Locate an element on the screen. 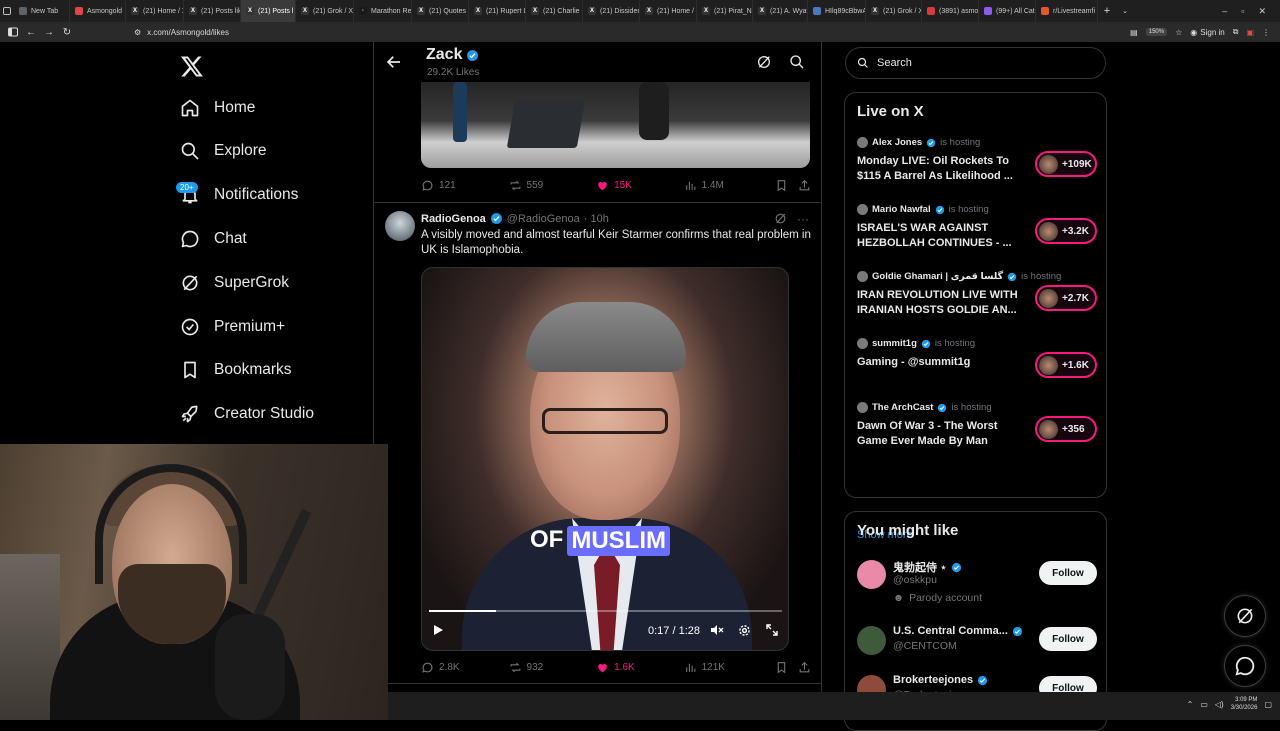  reader-view-icon: ▤ is located at coordinates (1134, 32).